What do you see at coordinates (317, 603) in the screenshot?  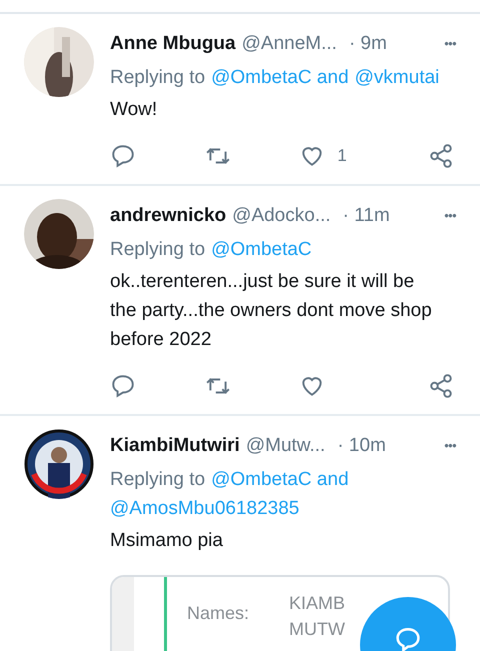 I see `names-value: KIAMB` at bounding box center [317, 603].